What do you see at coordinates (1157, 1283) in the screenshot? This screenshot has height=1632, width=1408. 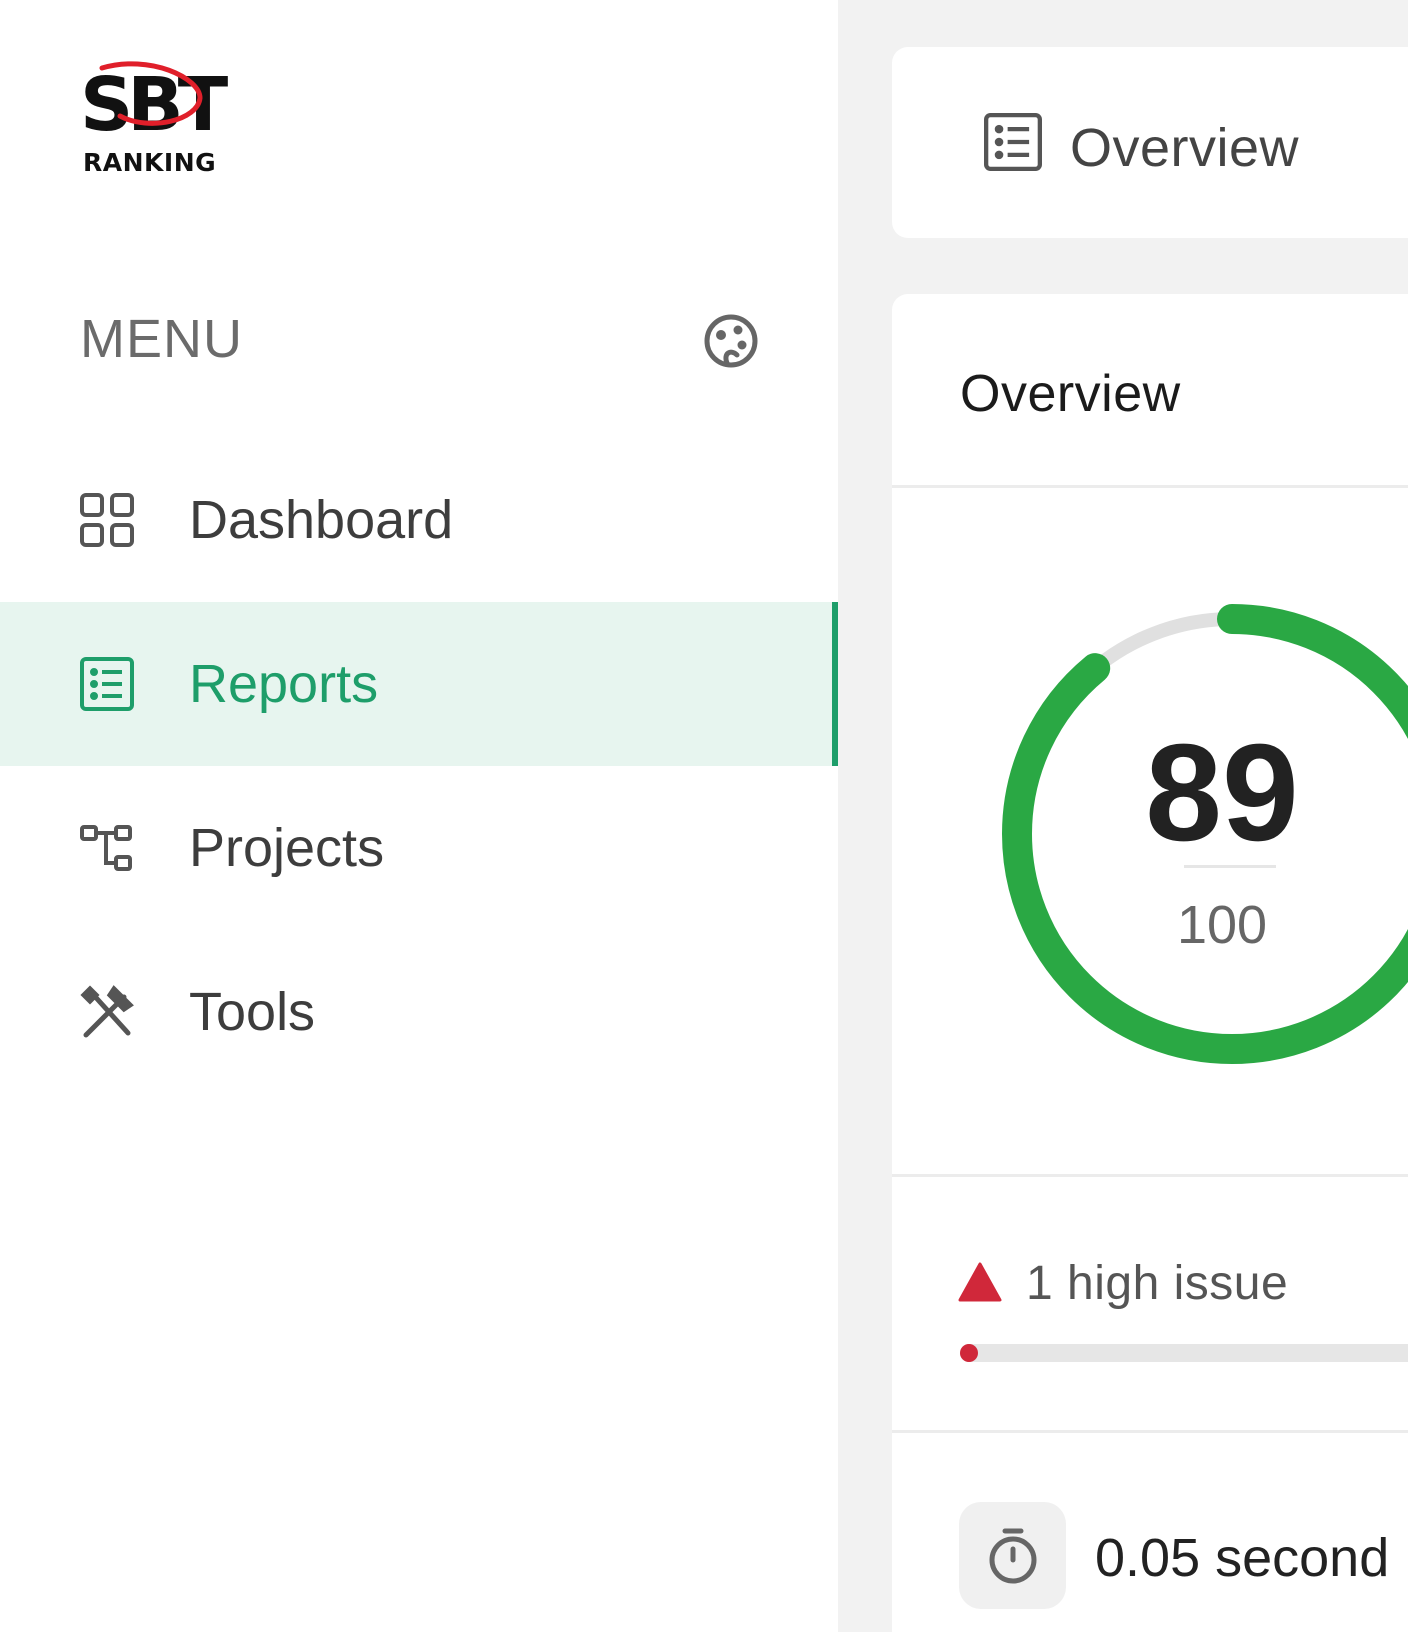 I see `issues-summary: 1 high issue` at bounding box center [1157, 1283].